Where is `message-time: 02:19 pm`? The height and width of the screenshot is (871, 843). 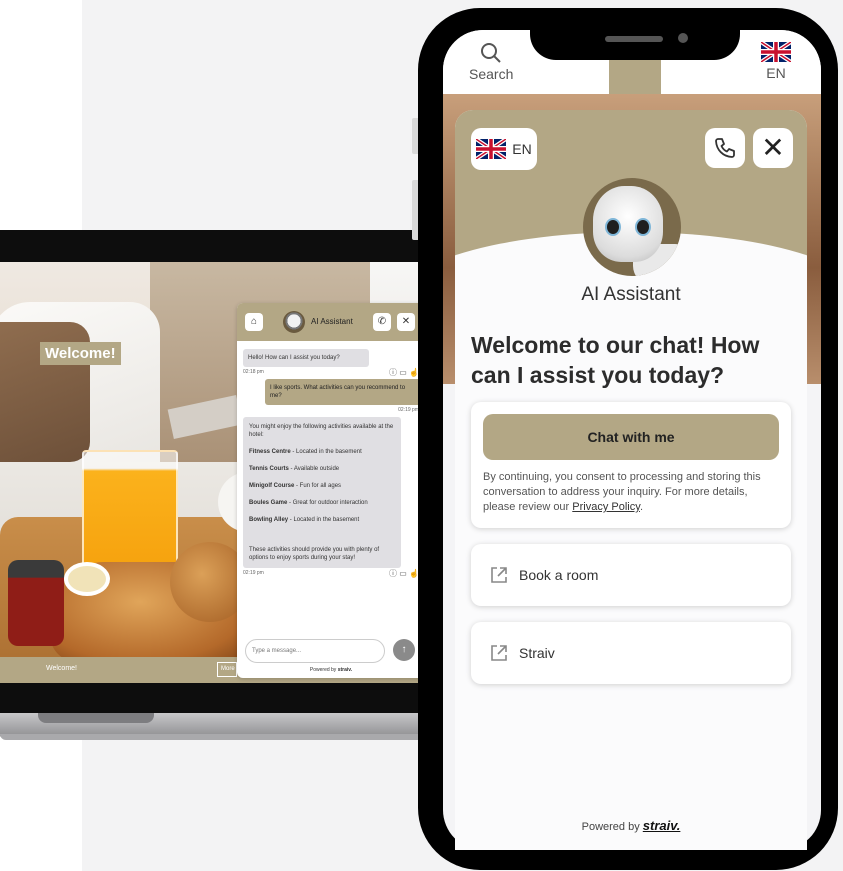
message-time: 02:19 pm is located at coordinates (408, 410).